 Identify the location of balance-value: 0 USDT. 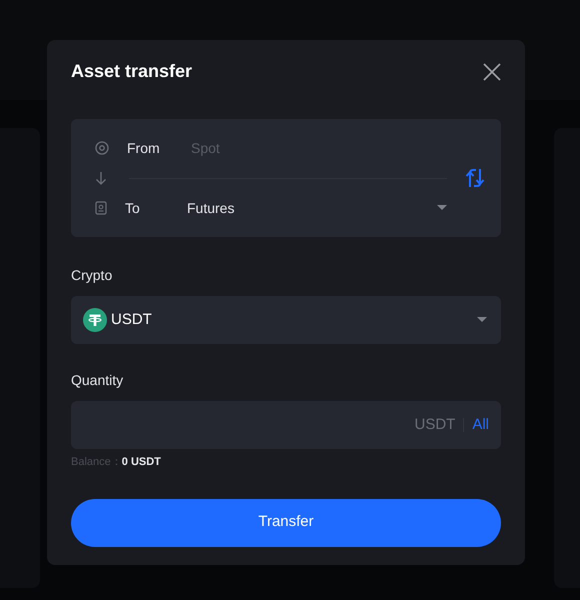
(141, 462).